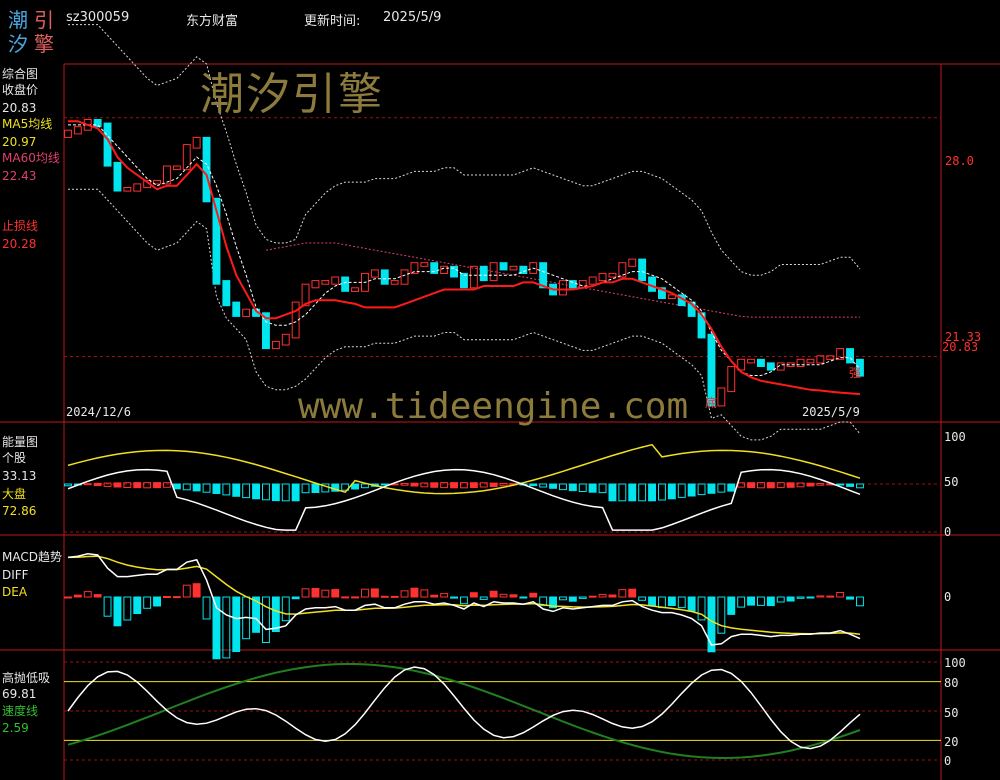 The image size is (1000, 780). Describe the element at coordinates (951, 482) in the screenshot. I see `energy-tick-50: 50` at that location.